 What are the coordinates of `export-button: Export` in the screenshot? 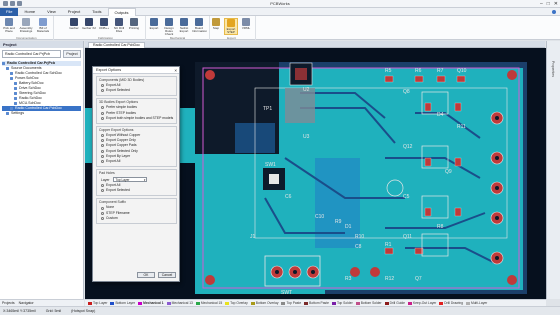 It's located at (154, 26).